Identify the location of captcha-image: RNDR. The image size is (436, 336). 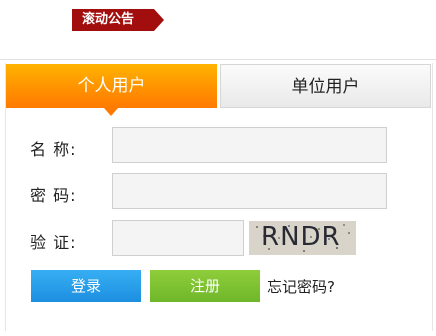
(302, 238).